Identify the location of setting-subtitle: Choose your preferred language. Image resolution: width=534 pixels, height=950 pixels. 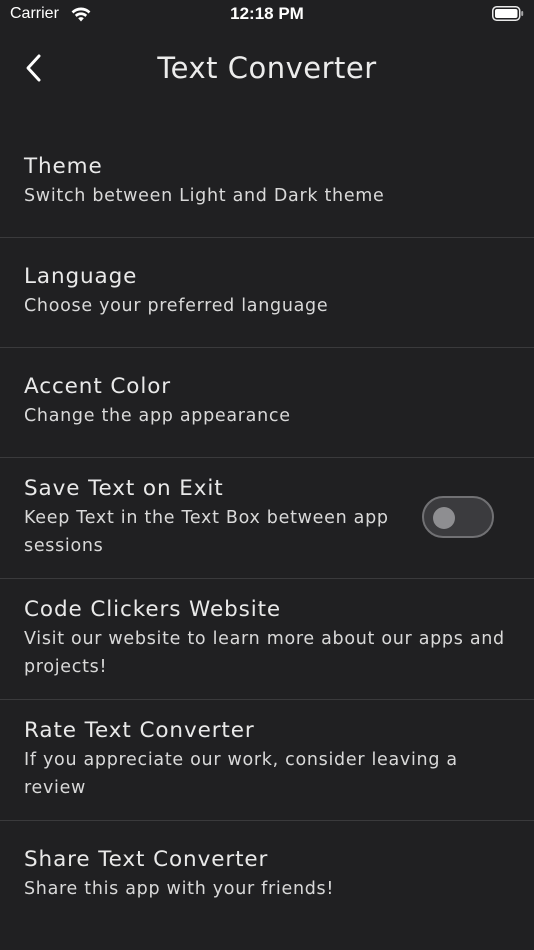
(176, 306).